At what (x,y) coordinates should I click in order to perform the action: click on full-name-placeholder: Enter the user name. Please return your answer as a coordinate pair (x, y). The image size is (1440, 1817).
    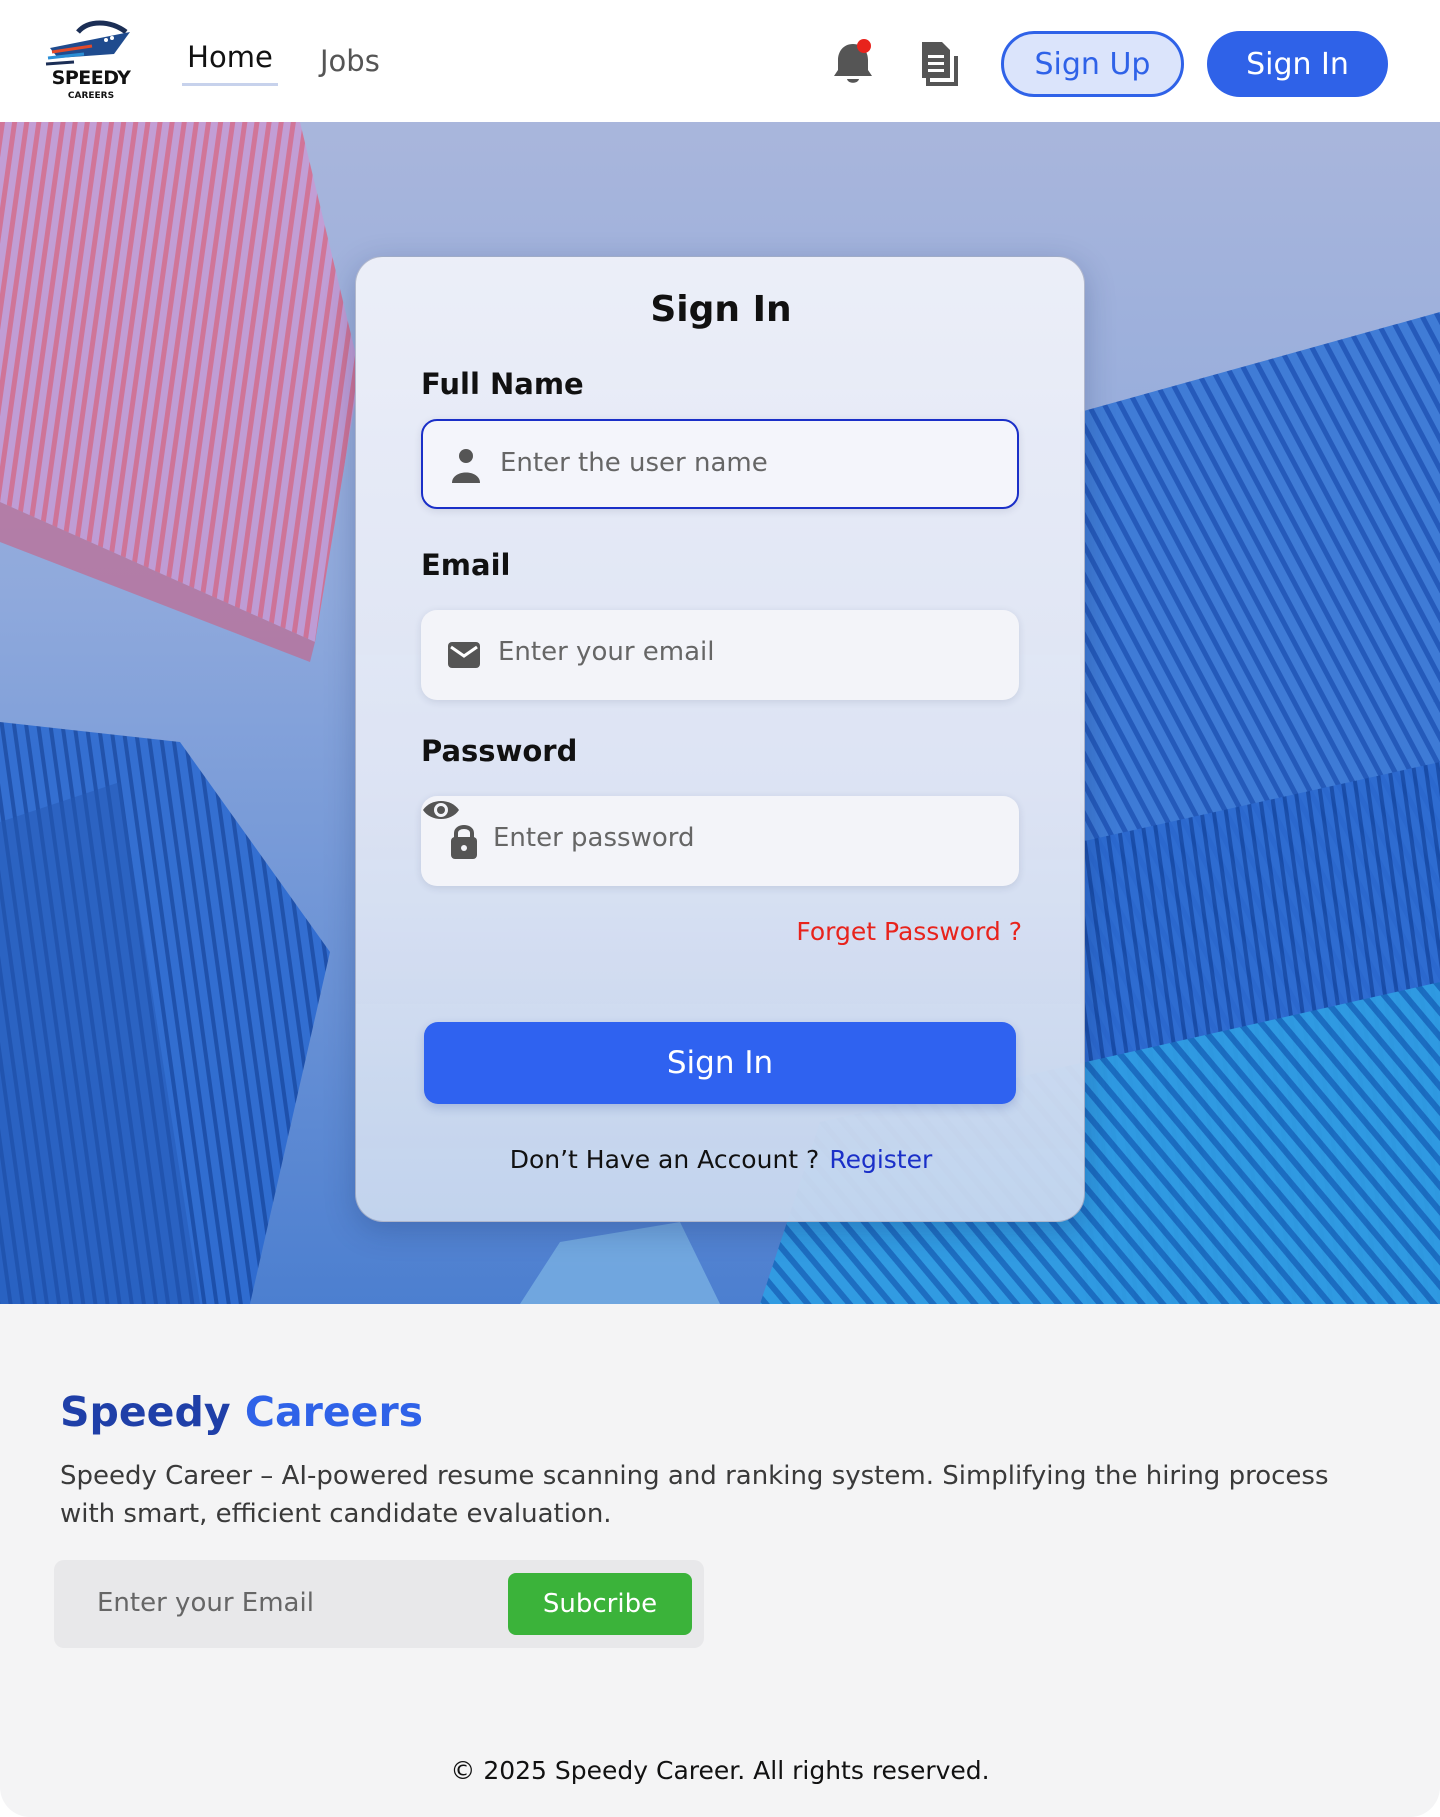
    Looking at the image, I should click on (634, 463).